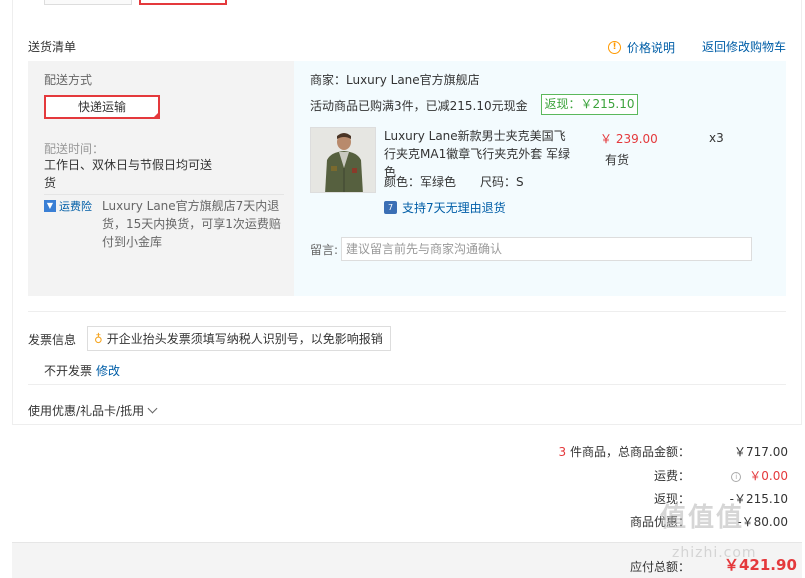 This screenshot has width=805, height=578. Describe the element at coordinates (614, 47) in the screenshot. I see `warning-icon: !` at that location.